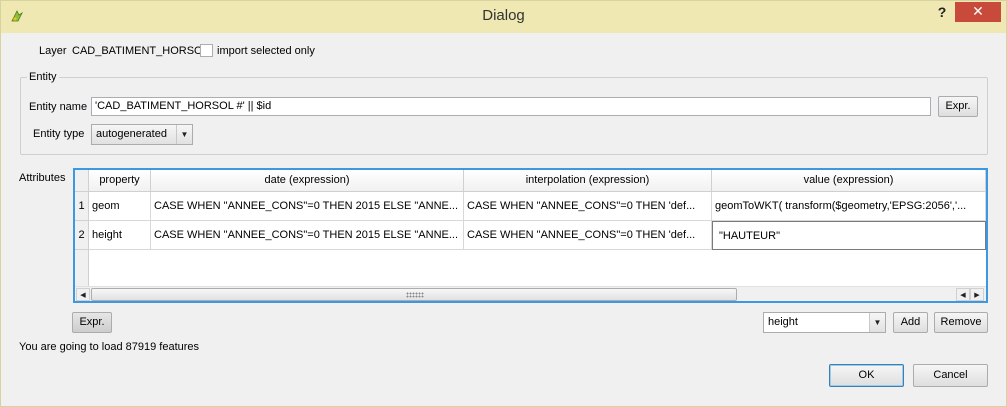 This screenshot has width=1007, height=407. I want to click on ok-button: OK, so click(866, 375).